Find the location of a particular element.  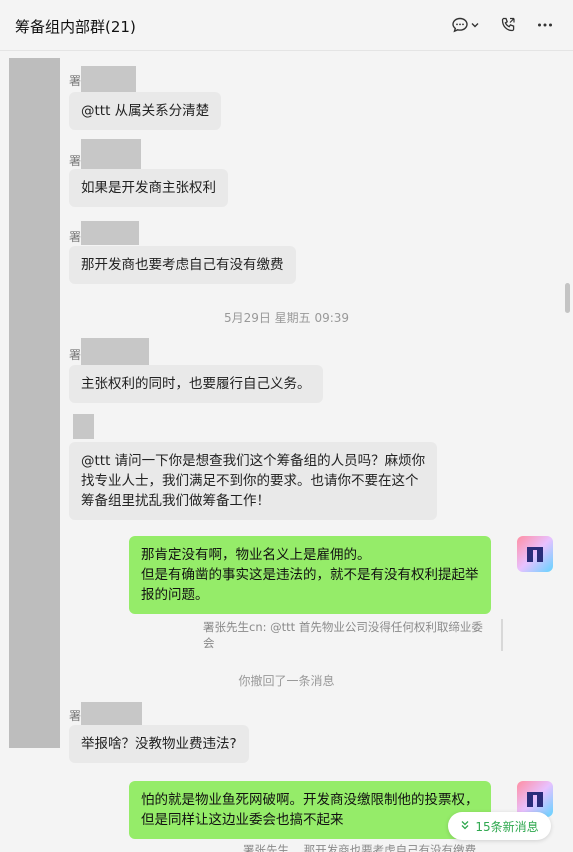

message-bubble: 那开发商也要考虑自己有没有缴费 is located at coordinates (182, 265).